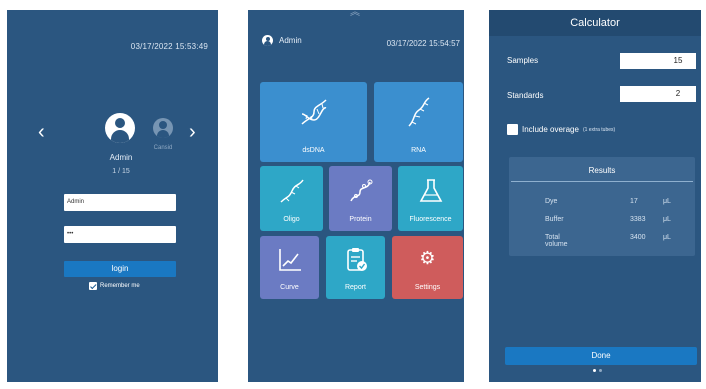 The width and height of the screenshot is (706, 389). What do you see at coordinates (427, 258) in the screenshot?
I see `gear-icon: ⚙` at bounding box center [427, 258].